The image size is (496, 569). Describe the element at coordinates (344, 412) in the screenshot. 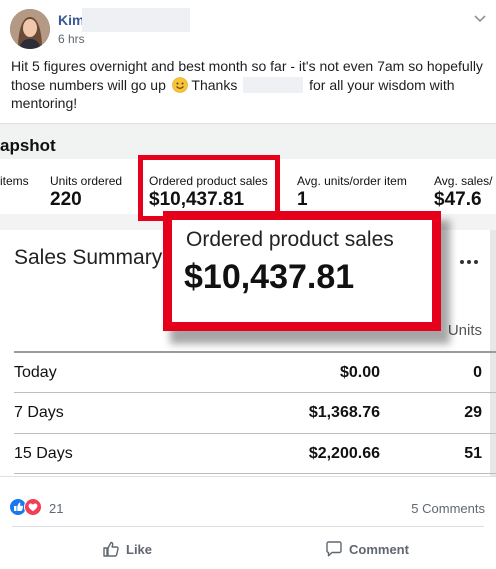

I see `row-sales-7days: $1,368.76` at that location.